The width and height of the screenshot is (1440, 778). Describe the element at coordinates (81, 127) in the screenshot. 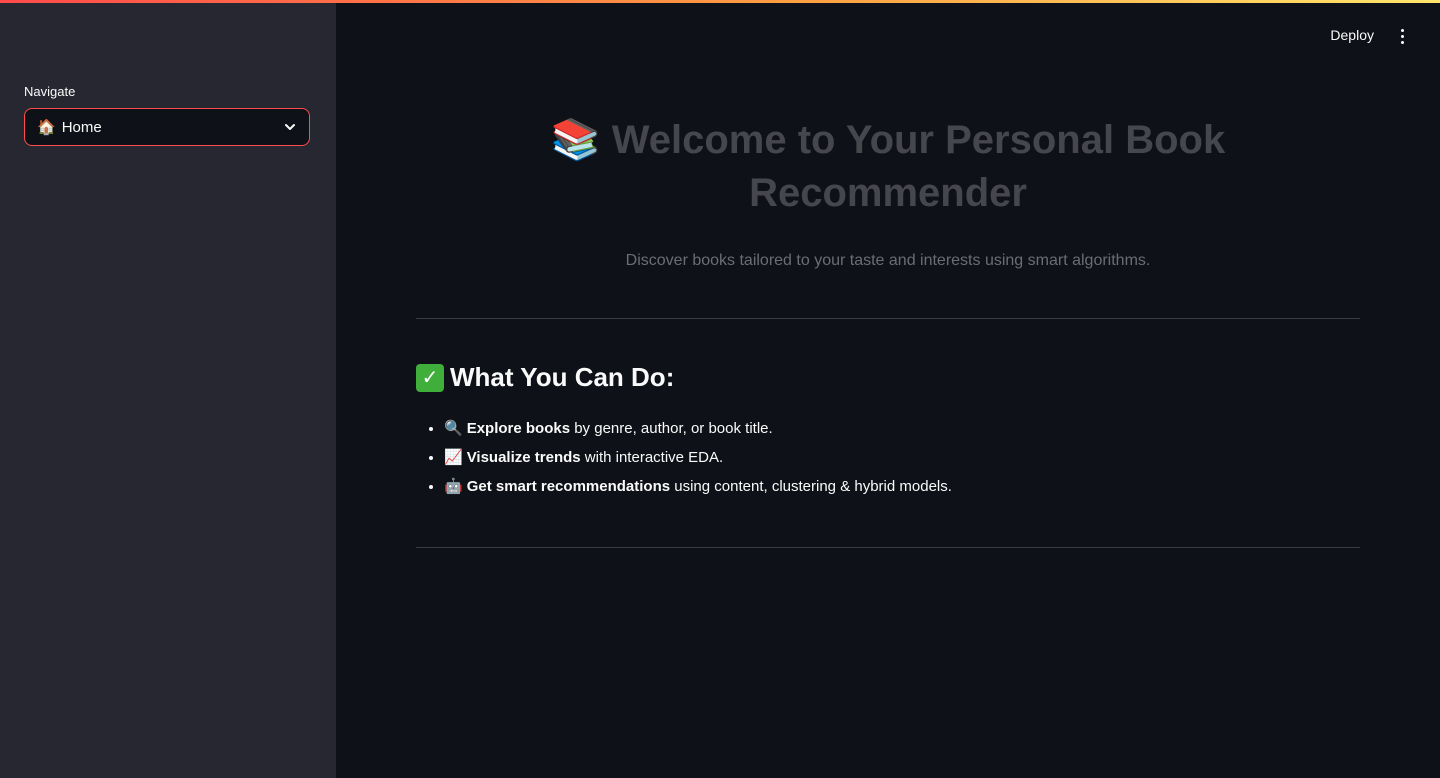

I see `select-value-label: Home` at that location.